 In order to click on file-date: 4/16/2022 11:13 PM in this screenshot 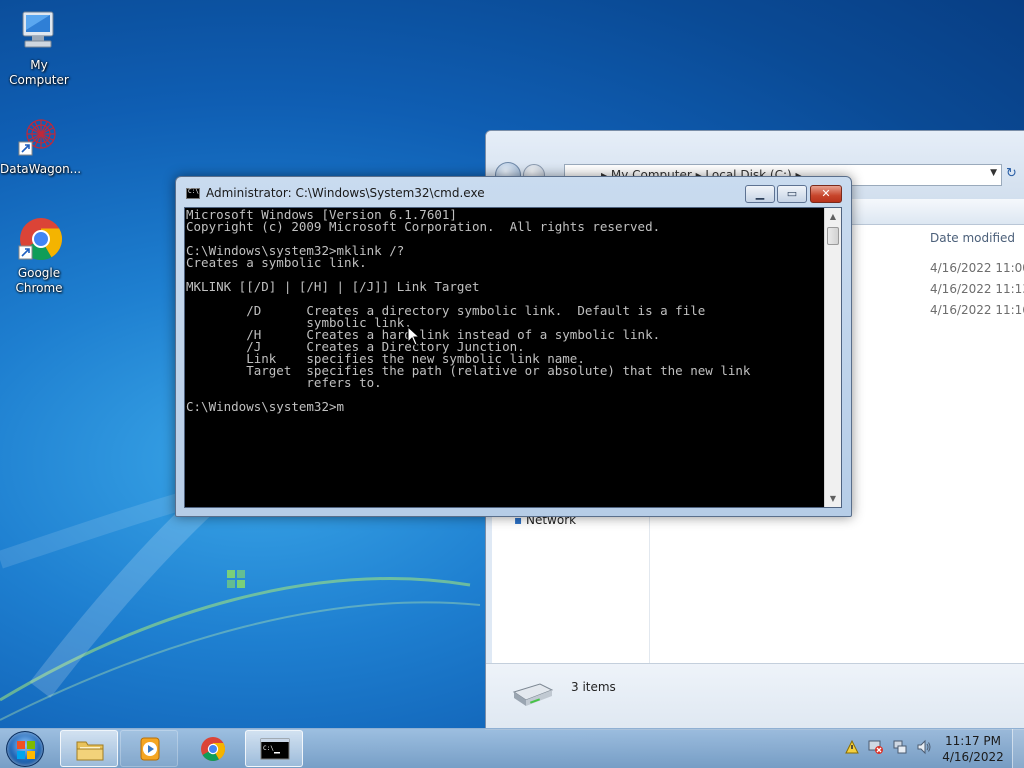, I will do `click(977, 289)`.